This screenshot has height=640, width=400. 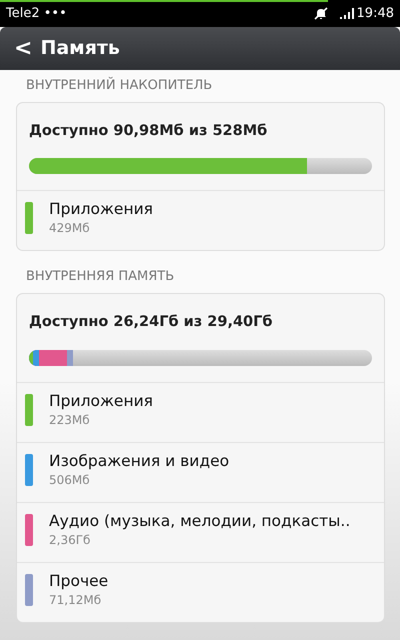 I want to click on section-label: ВНУТРЕННИЙ НАКОПИТЕЛЬ, so click(x=119, y=85).